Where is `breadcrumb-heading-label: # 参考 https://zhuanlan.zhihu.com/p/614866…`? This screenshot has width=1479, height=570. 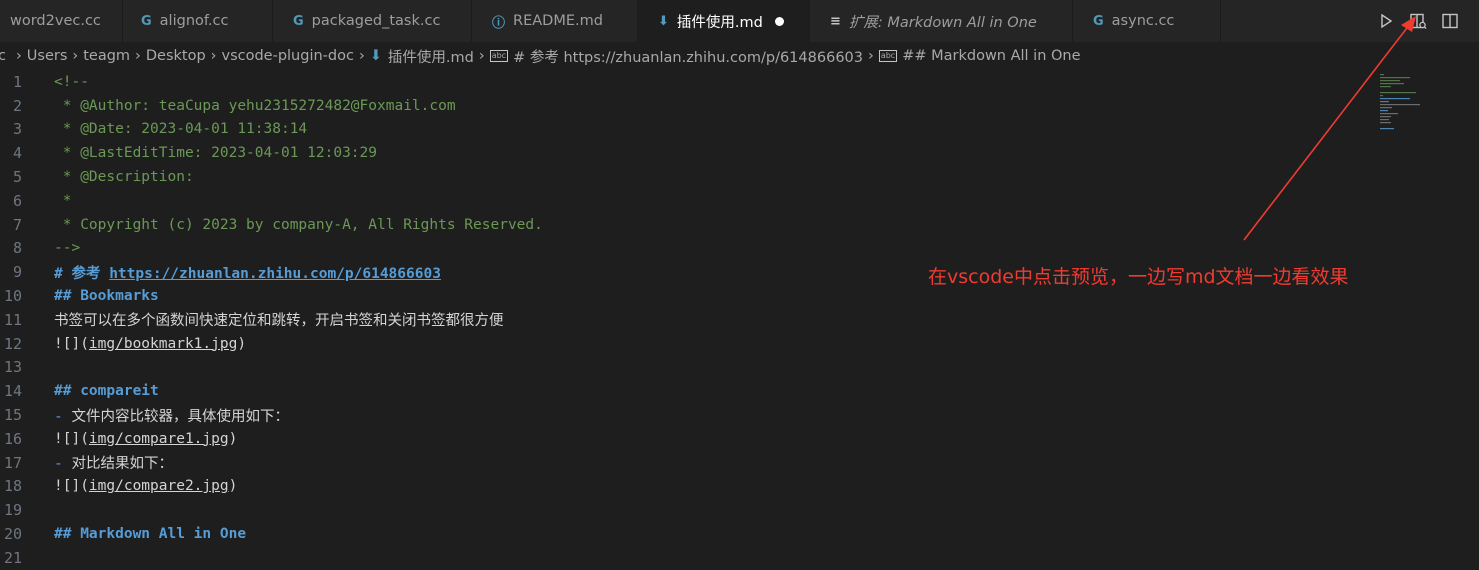
breadcrumb-heading-label: # 参考 https://zhuanlan.zhihu.com/p/614866… is located at coordinates (688, 57).